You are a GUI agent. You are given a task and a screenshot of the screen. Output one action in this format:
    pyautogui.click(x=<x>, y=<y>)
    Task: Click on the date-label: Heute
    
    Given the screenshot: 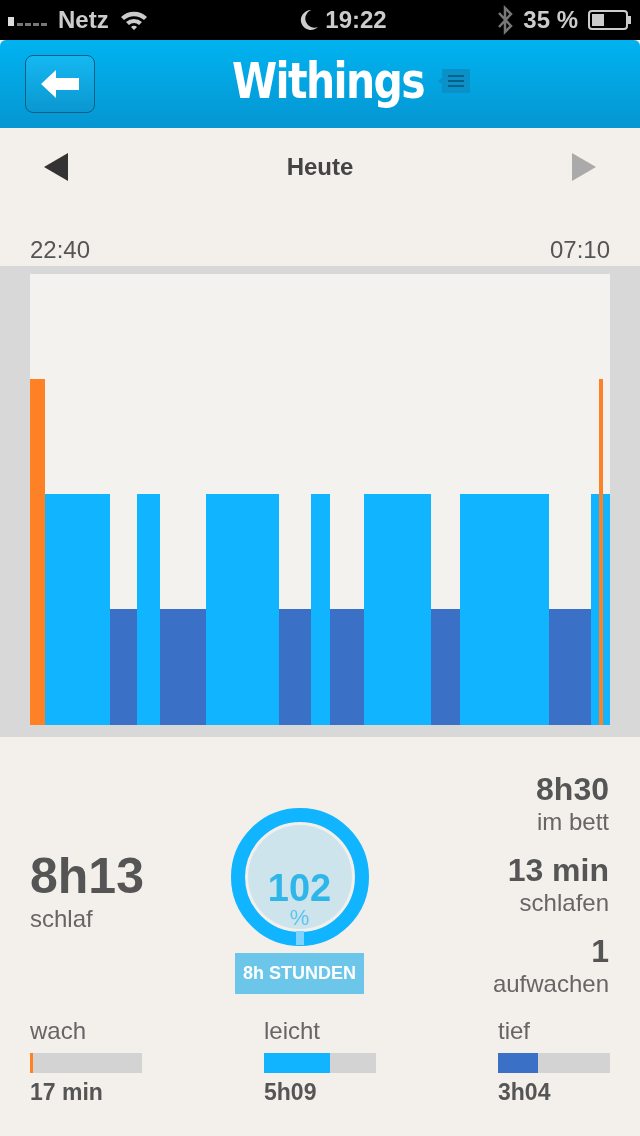 What is the action you would take?
    pyautogui.click(x=320, y=167)
    